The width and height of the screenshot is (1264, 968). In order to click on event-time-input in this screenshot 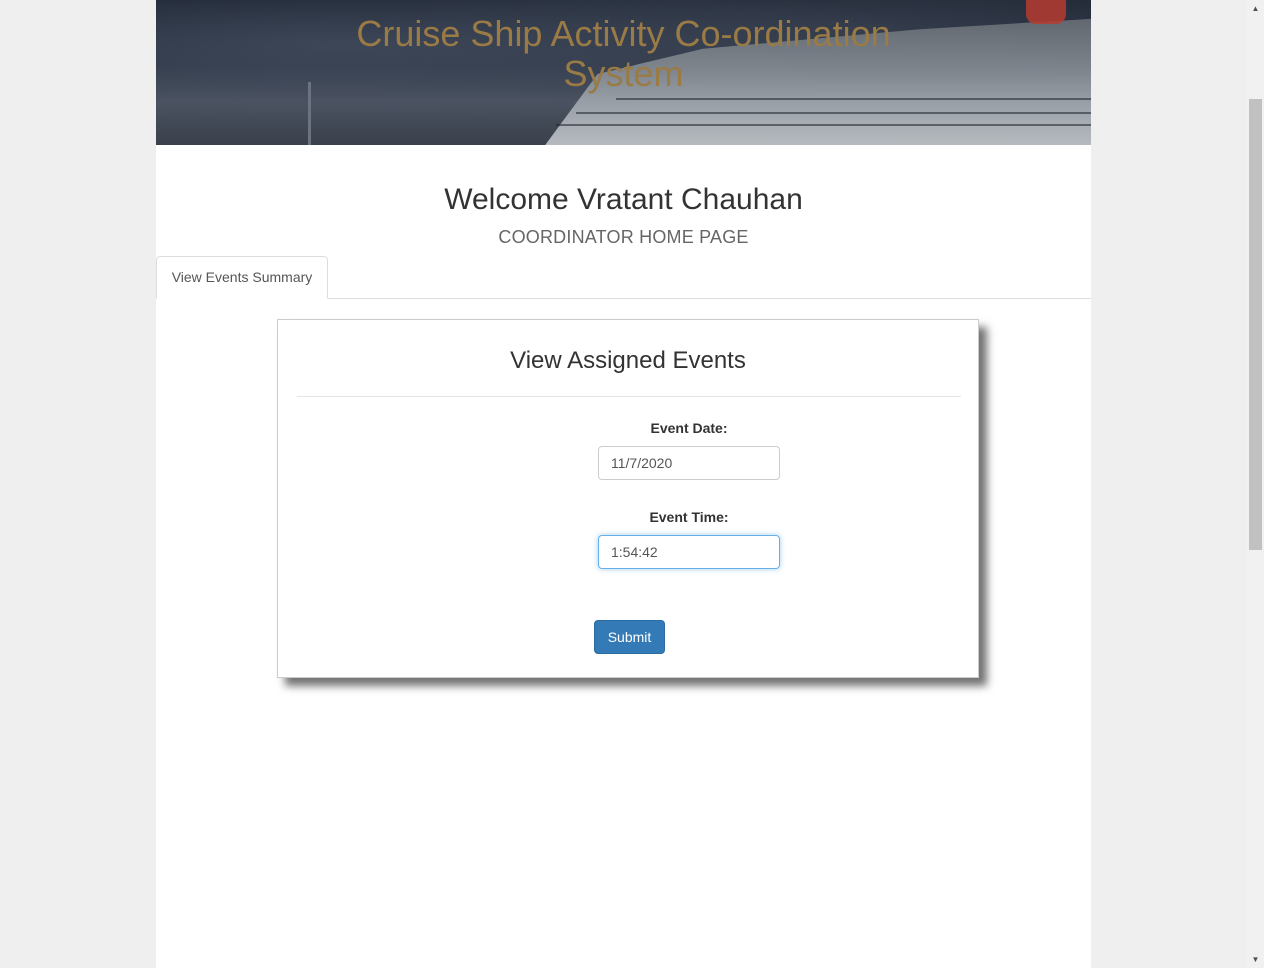, I will do `click(689, 552)`.